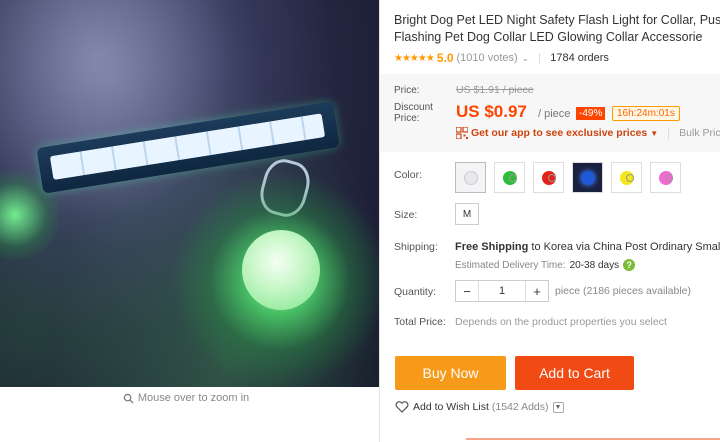 This screenshot has width=720, height=442. I want to click on orders-count: 1784 orders, so click(579, 58).